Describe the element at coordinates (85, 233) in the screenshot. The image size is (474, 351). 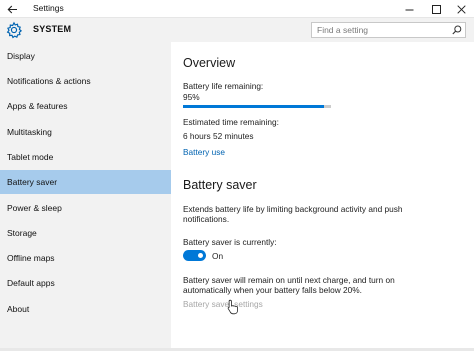
I see `sidebar-item-storage: Storage` at that location.